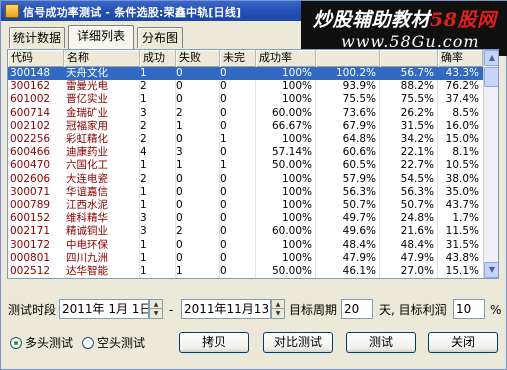 Image resolution: width=507 pixels, height=370 pixels. Describe the element at coordinates (462, 86) in the screenshot. I see `cell-col9: 76.2%` at that location.